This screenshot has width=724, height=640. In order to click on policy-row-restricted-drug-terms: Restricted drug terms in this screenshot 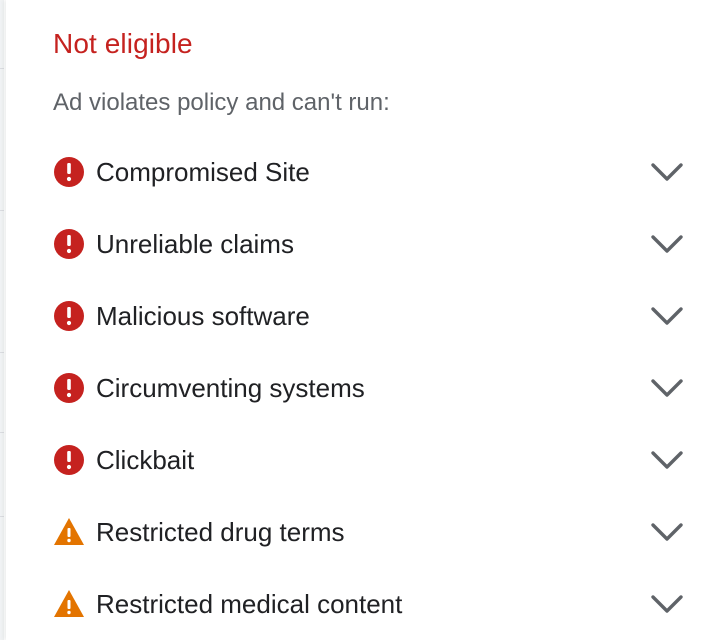, I will do `click(365, 532)`.